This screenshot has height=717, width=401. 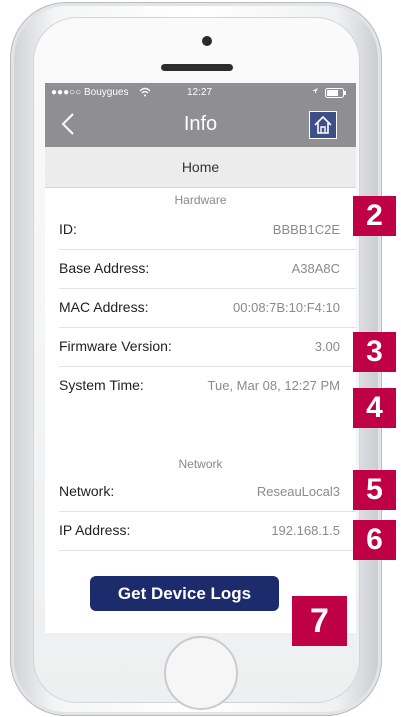 What do you see at coordinates (327, 346) in the screenshot?
I see `row-value: 3.00` at bounding box center [327, 346].